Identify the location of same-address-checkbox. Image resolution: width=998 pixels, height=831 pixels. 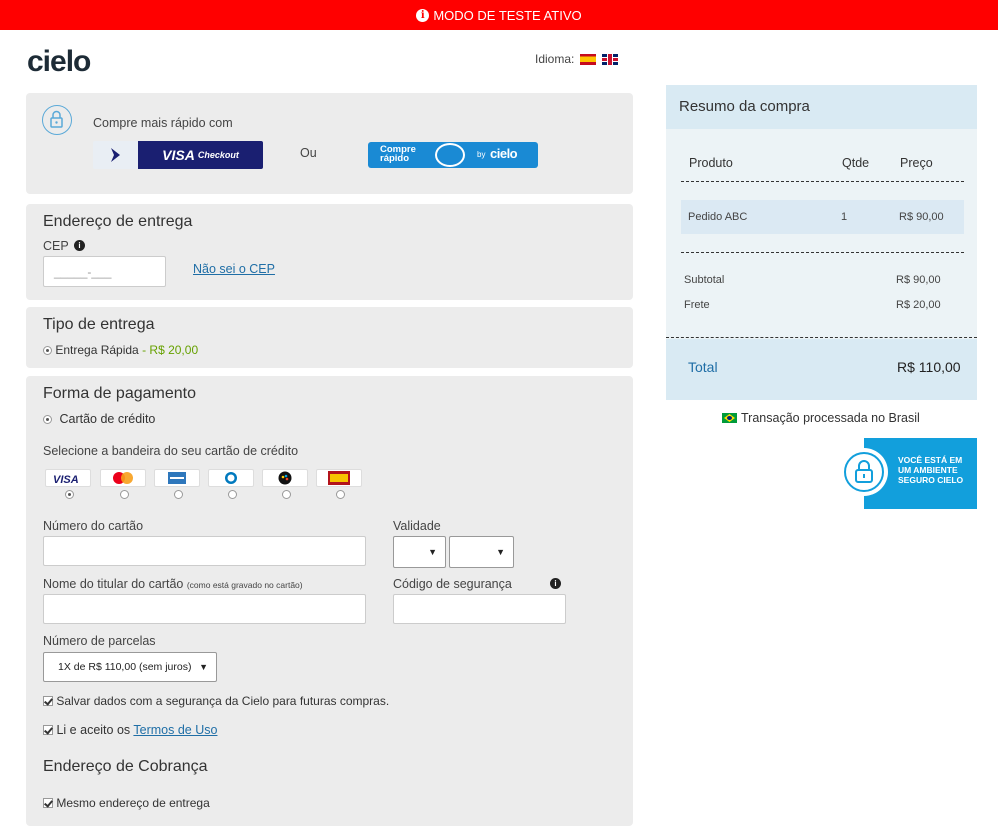
(48, 803).